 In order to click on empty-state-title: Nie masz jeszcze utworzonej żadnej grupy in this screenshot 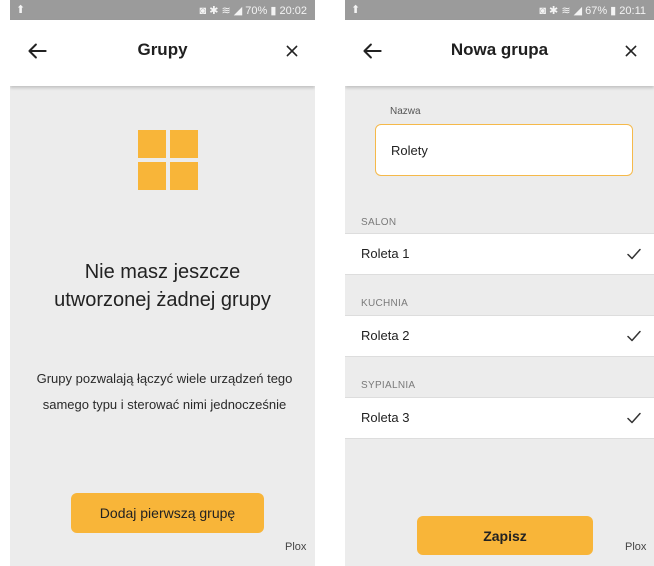, I will do `click(162, 286)`.